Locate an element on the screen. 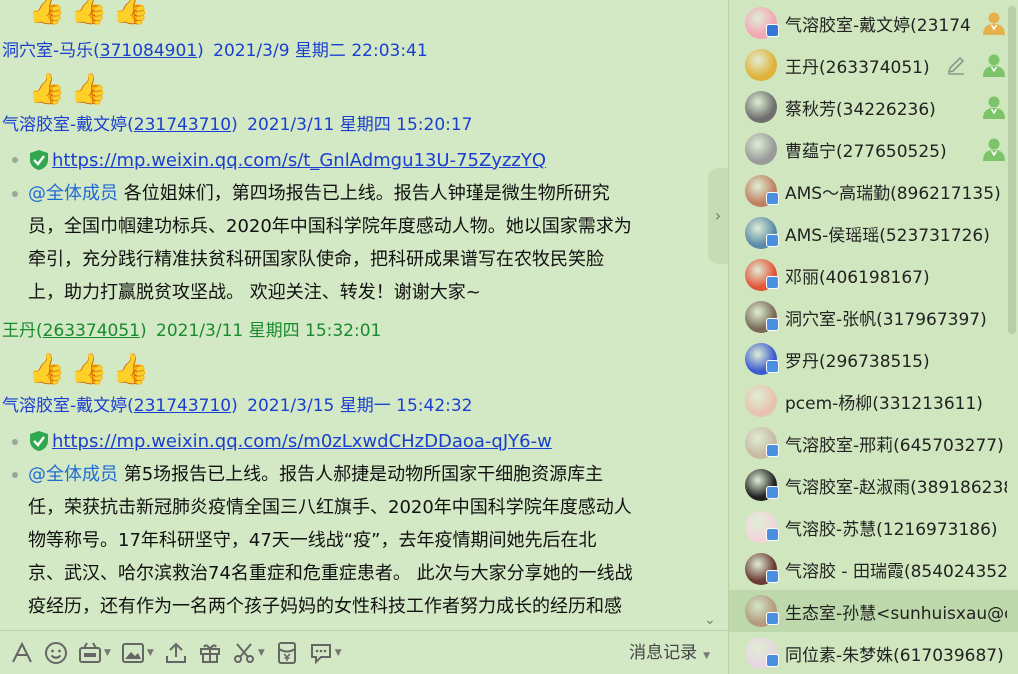  member-row: 气溶胶 - 田瑞霞(854024352) is located at coordinates (873, 569).